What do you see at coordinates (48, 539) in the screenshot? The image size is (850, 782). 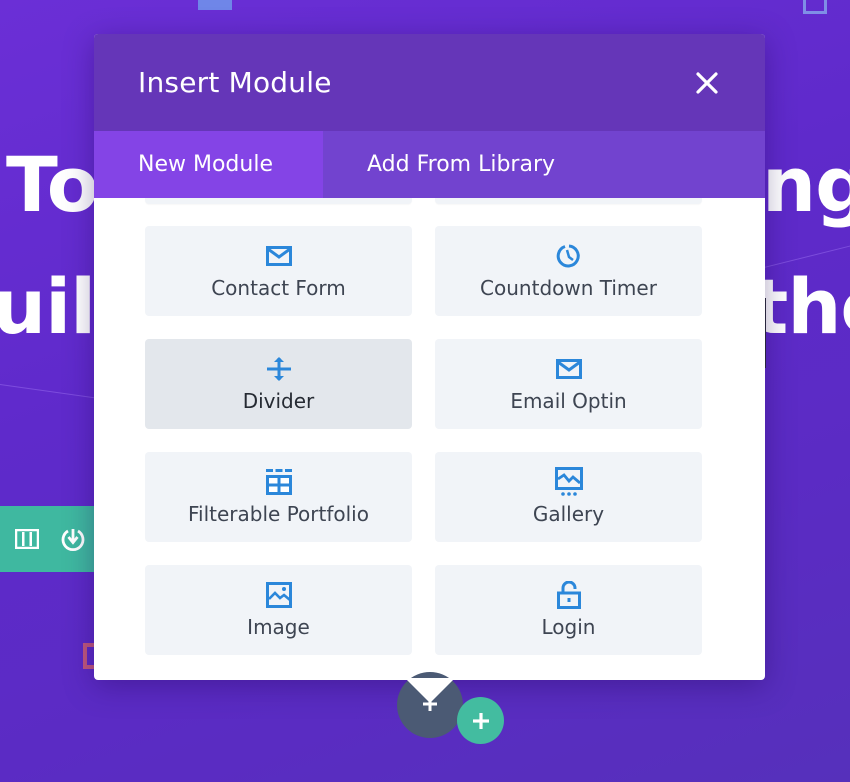 I see `row-settings-toolbar` at bounding box center [48, 539].